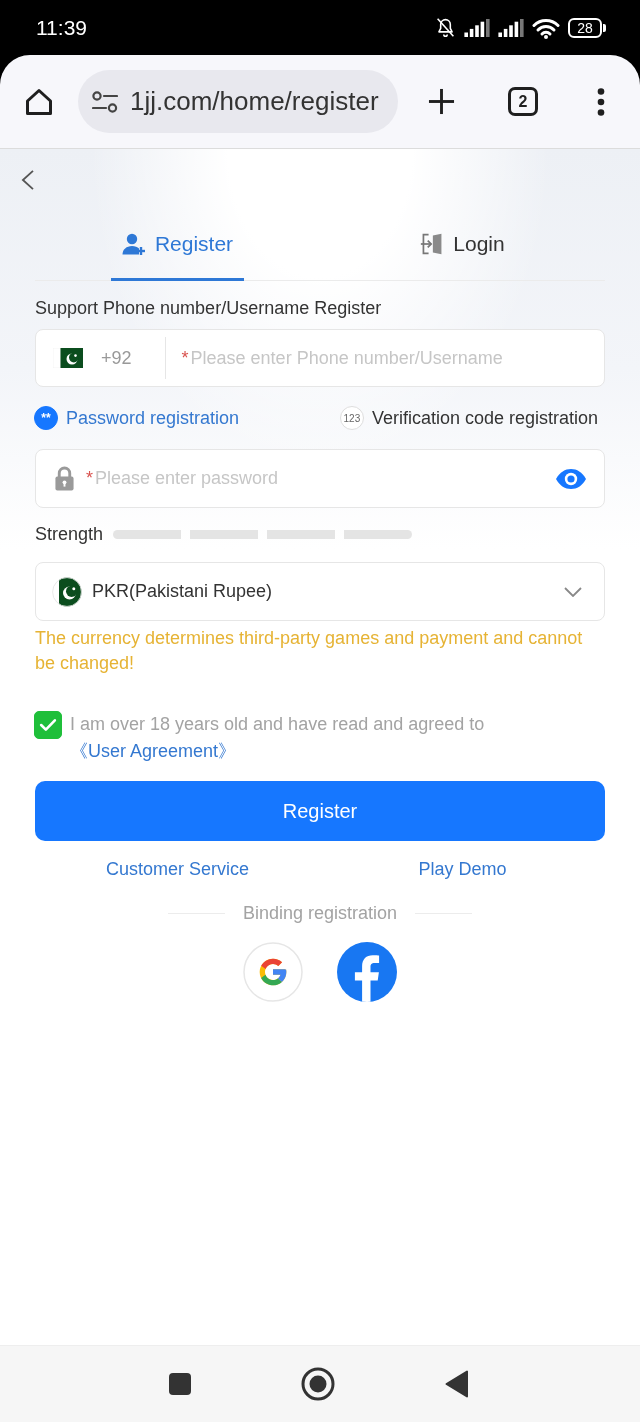 The width and height of the screenshot is (640, 1422). Describe the element at coordinates (238, 101) in the screenshot. I see `address-bar: 1jj.com/home/register` at that location.